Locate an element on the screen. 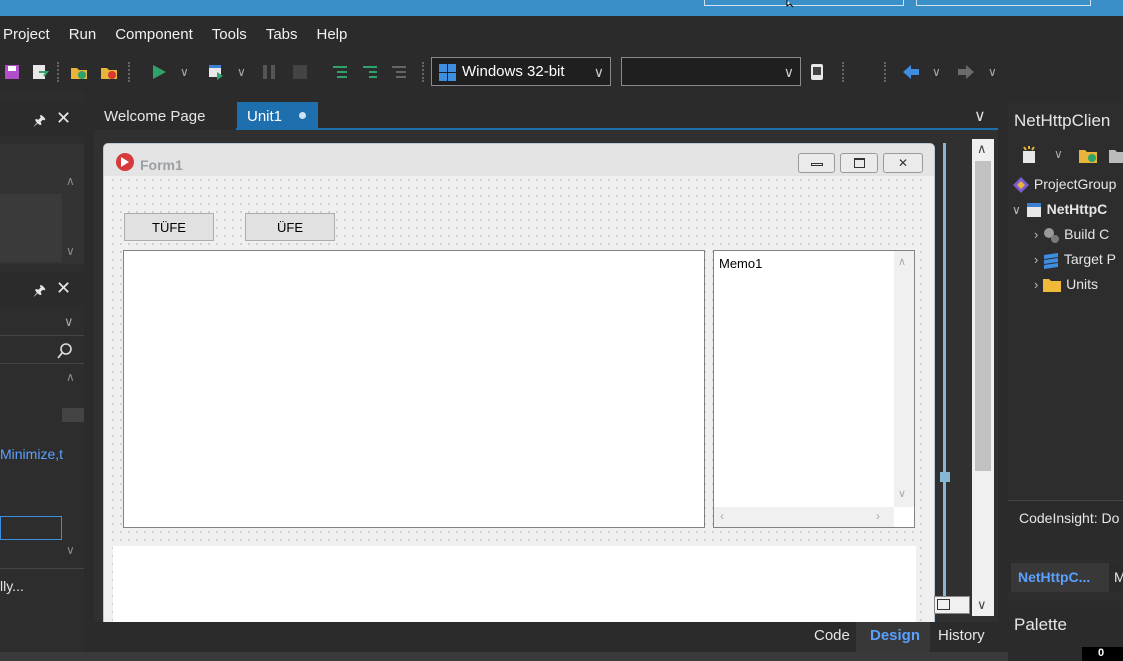  menu-tools: Tools is located at coordinates (229, 34).